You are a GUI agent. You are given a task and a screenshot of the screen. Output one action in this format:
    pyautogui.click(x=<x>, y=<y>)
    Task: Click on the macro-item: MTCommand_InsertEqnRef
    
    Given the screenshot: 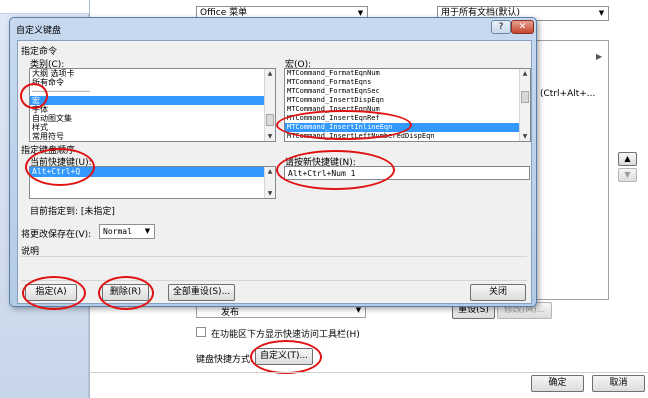 What is the action you would take?
    pyautogui.click(x=407, y=118)
    